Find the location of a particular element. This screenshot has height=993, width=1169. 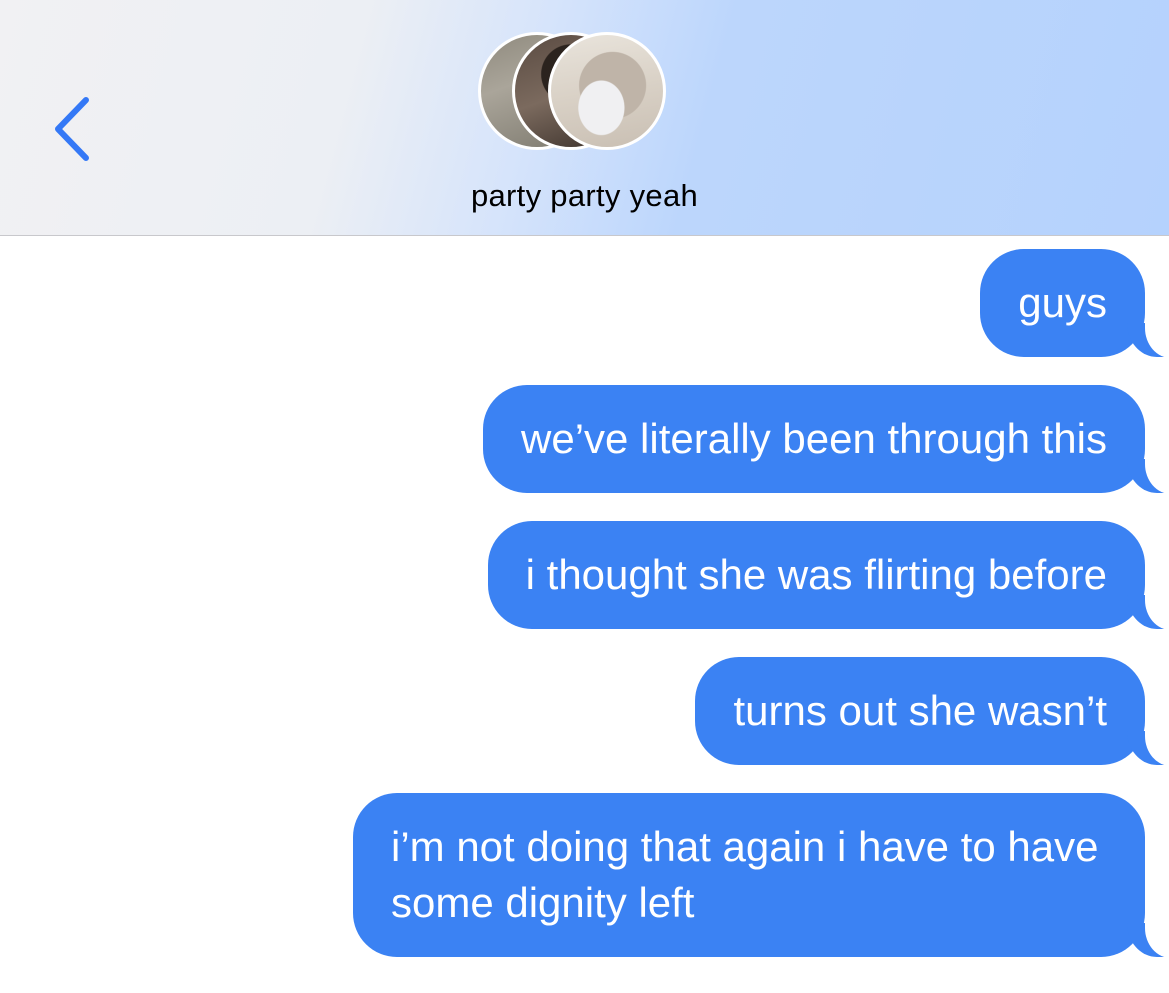

message-bubble: guys is located at coordinates (1074, 303).